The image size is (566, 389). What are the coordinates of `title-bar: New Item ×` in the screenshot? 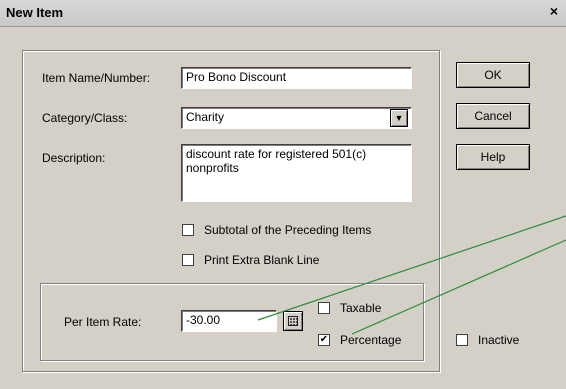 It's located at (283, 13).